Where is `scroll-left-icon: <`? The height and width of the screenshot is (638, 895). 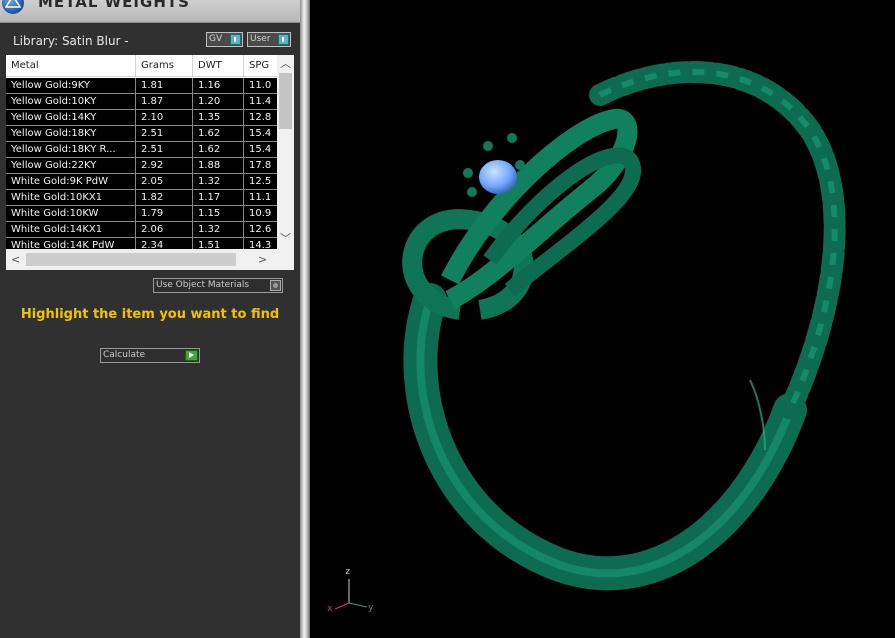
scroll-left-icon: < is located at coordinates (15, 259).